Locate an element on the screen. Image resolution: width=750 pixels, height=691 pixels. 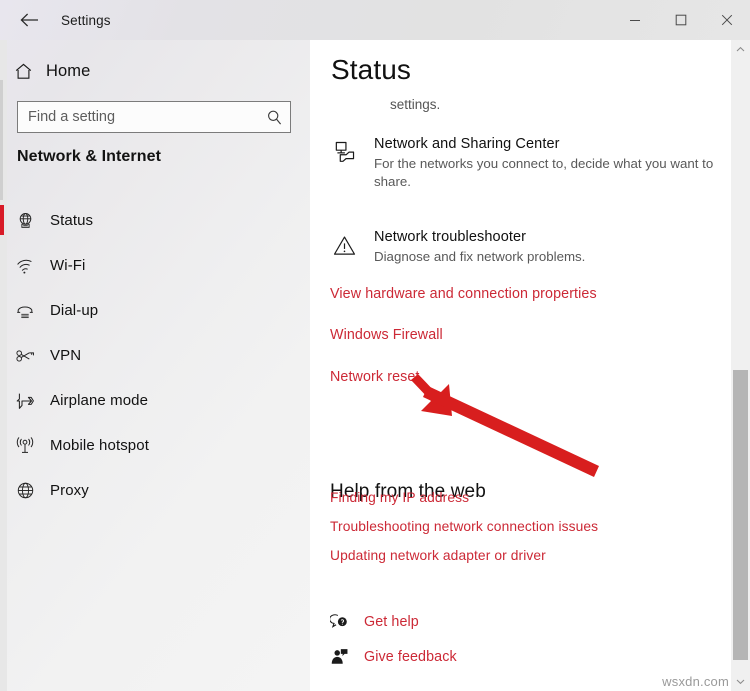
link-view-hardware-properties: View hardware and connection properties is located at coordinates (463, 294).